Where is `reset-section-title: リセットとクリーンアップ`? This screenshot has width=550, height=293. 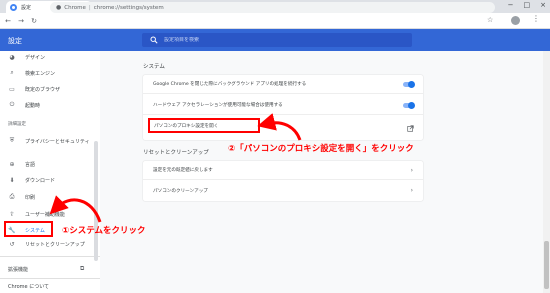
reset-section-title: リセットとクリーンアップ is located at coordinates (176, 153).